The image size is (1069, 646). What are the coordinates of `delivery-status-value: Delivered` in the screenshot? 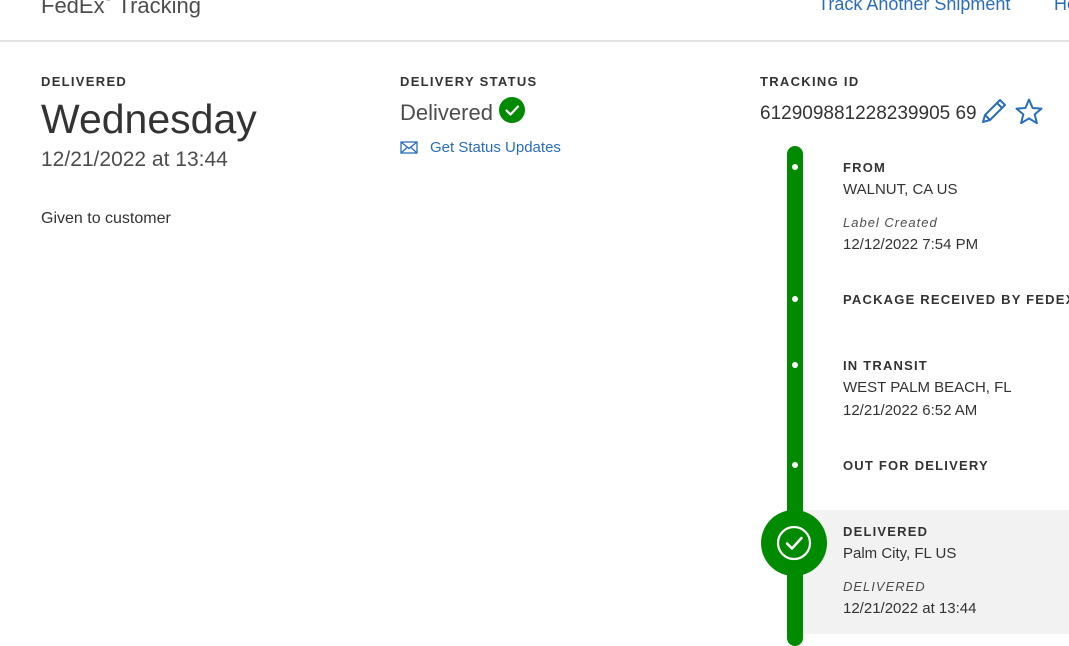 It's located at (446, 112).